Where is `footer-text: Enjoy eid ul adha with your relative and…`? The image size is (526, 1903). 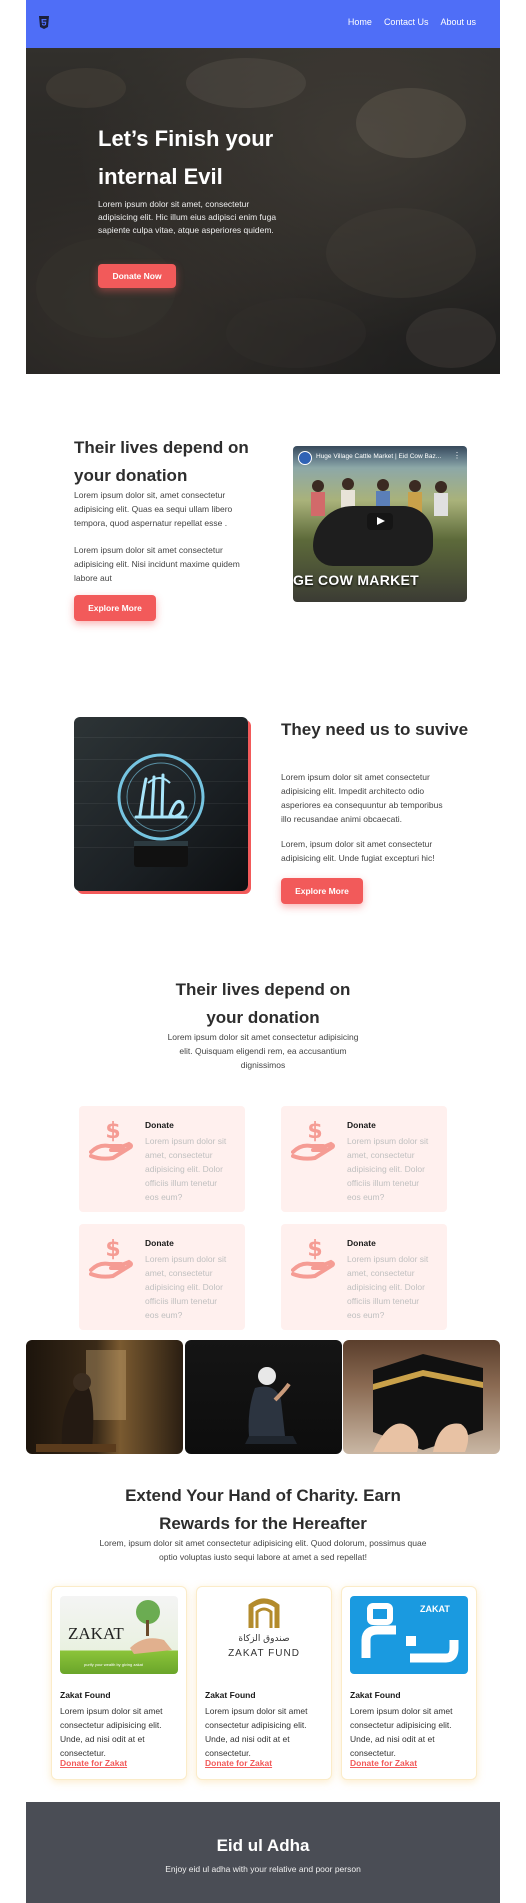 footer-text: Enjoy eid ul adha with your relative and… is located at coordinates (263, 1869).